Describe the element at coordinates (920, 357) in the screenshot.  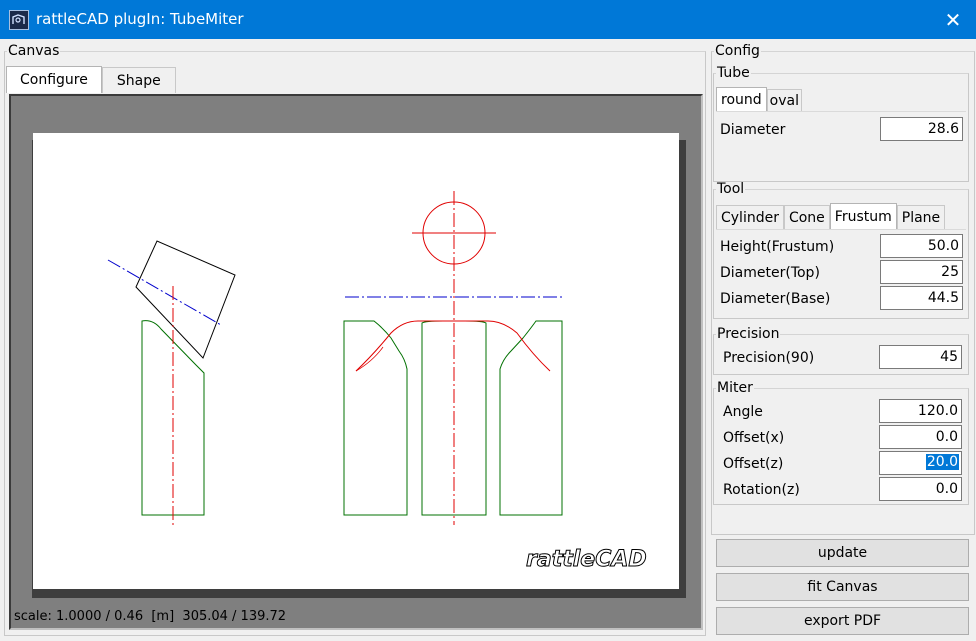
I see `precision-input` at that location.